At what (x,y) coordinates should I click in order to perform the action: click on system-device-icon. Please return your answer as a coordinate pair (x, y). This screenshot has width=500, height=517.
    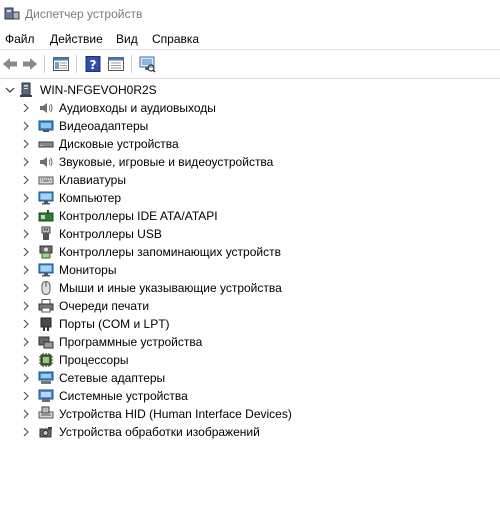
    Looking at the image, I should click on (46, 395).